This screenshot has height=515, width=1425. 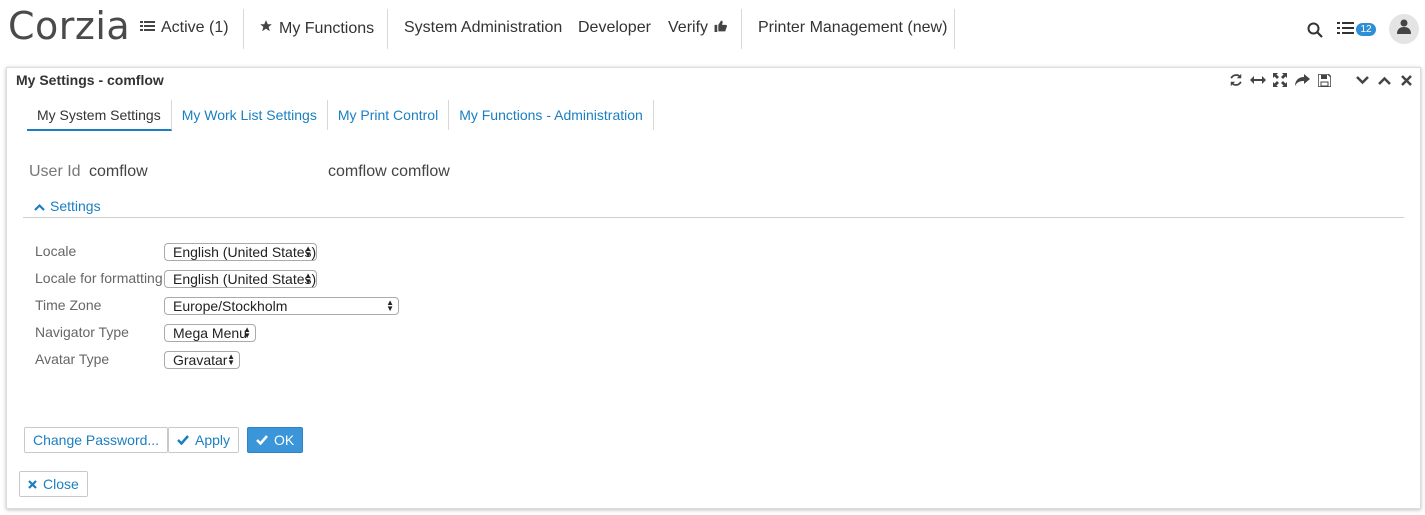 I want to click on nav-printer-management: Printer Management (new), so click(x=852, y=28).